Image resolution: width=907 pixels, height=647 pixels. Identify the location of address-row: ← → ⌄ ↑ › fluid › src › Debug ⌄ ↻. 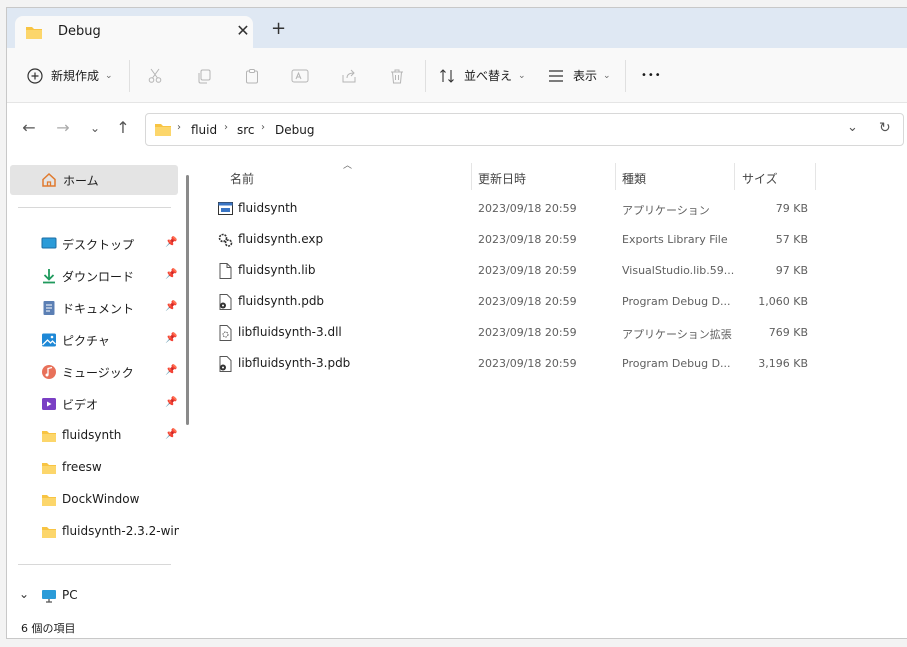
(457, 129).